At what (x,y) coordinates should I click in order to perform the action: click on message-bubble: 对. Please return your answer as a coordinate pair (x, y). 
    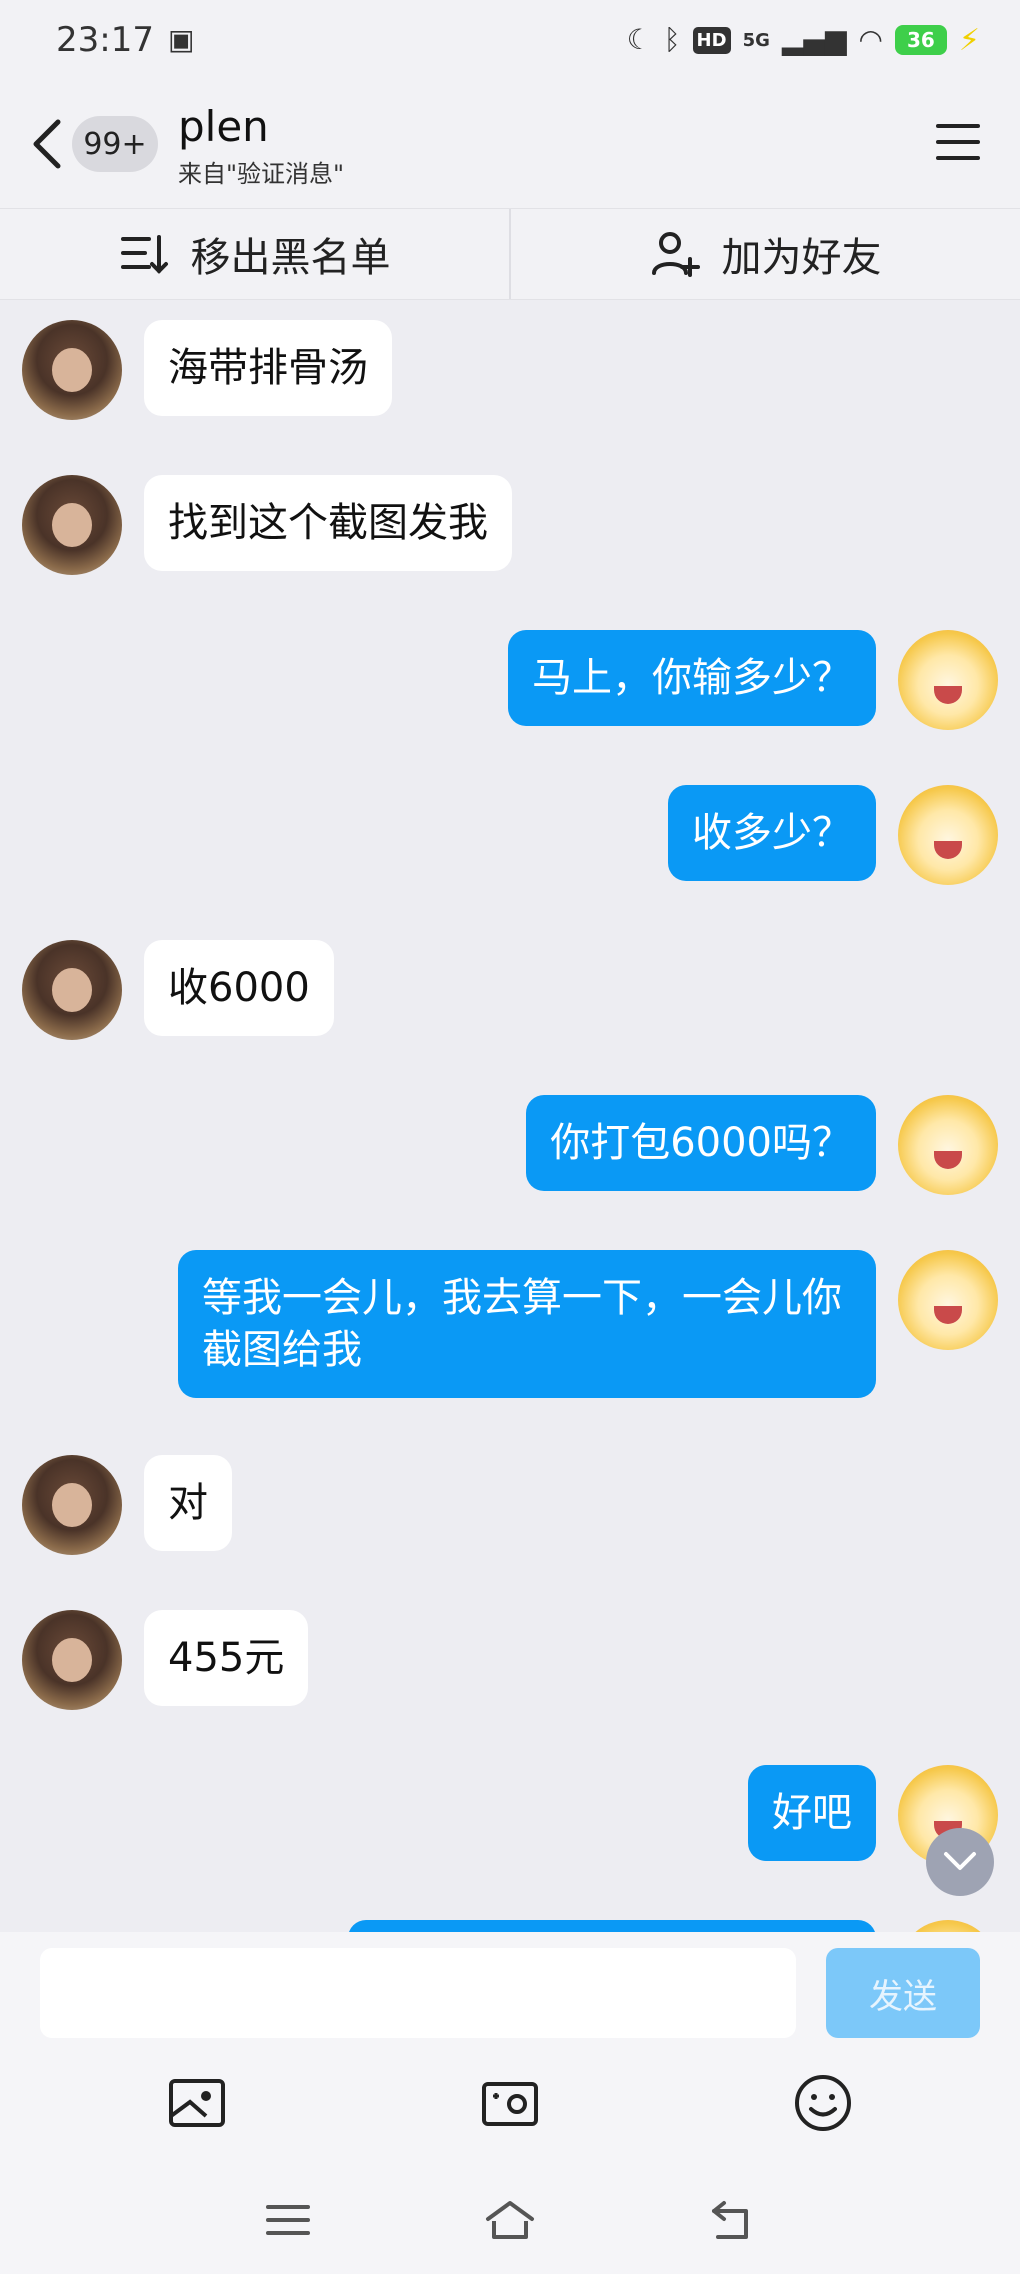
    Looking at the image, I should click on (188, 1503).